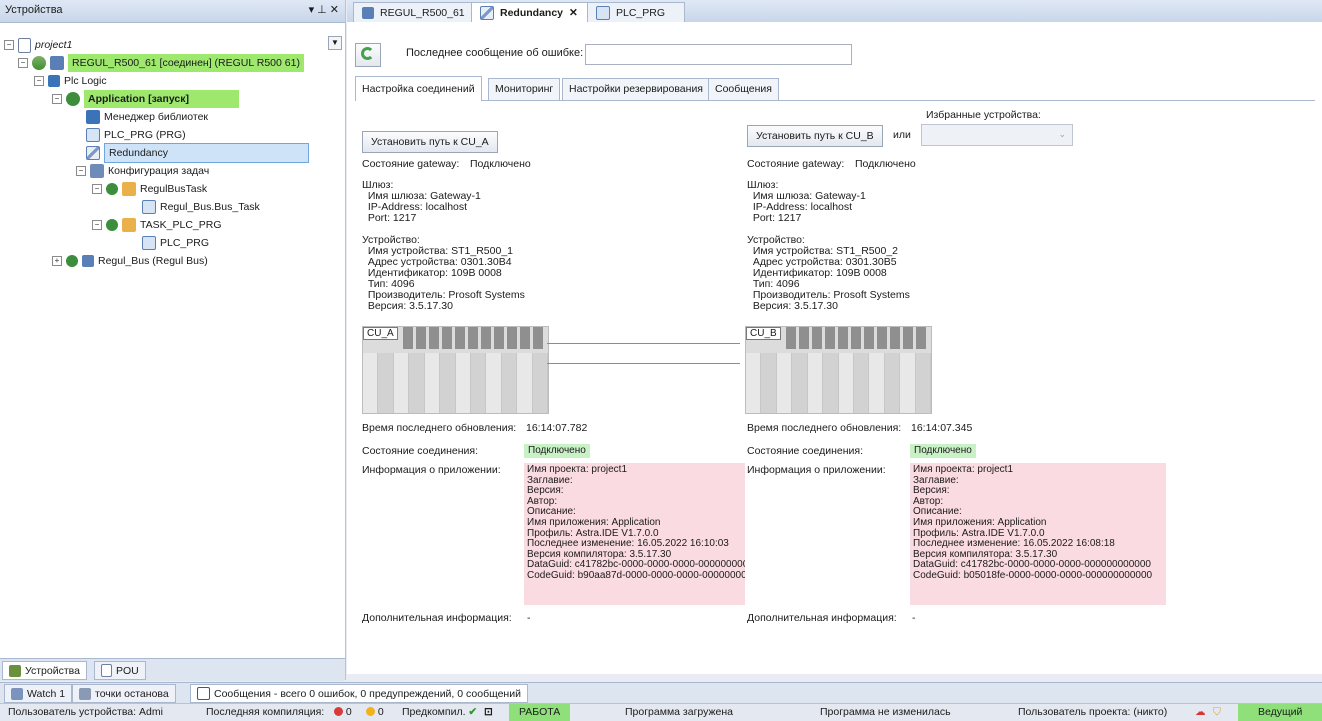 Image resolution: width=1322 pixels, height=721 pixels. Describe the element at coordinates (1200, 712) in the screenshot. I see `cloud-icon: ☁` at that location.